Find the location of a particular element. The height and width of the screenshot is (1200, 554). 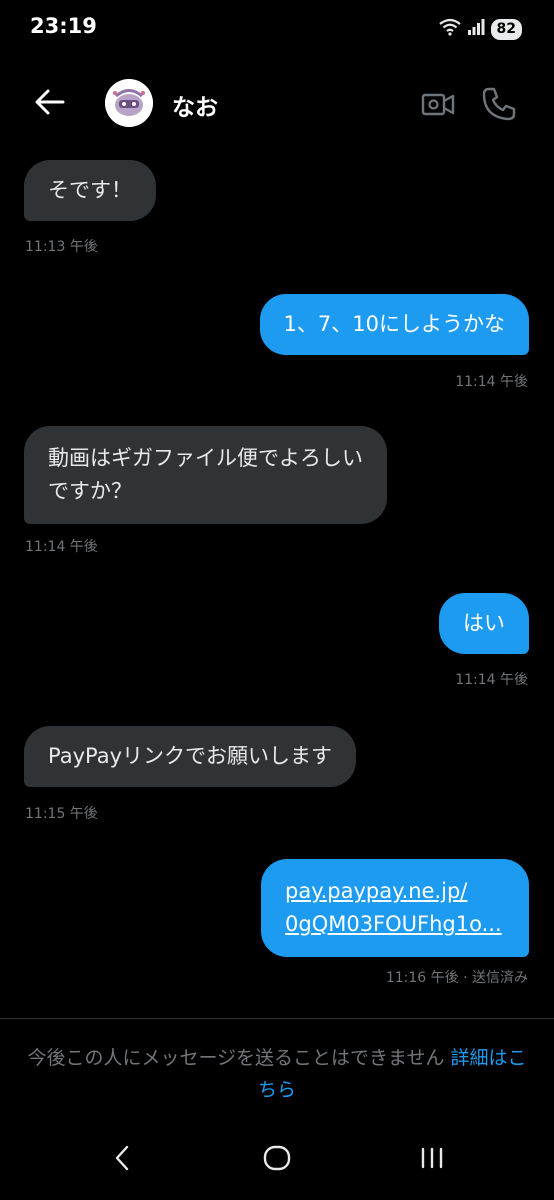

back-button is located at coordinates (50, 104).